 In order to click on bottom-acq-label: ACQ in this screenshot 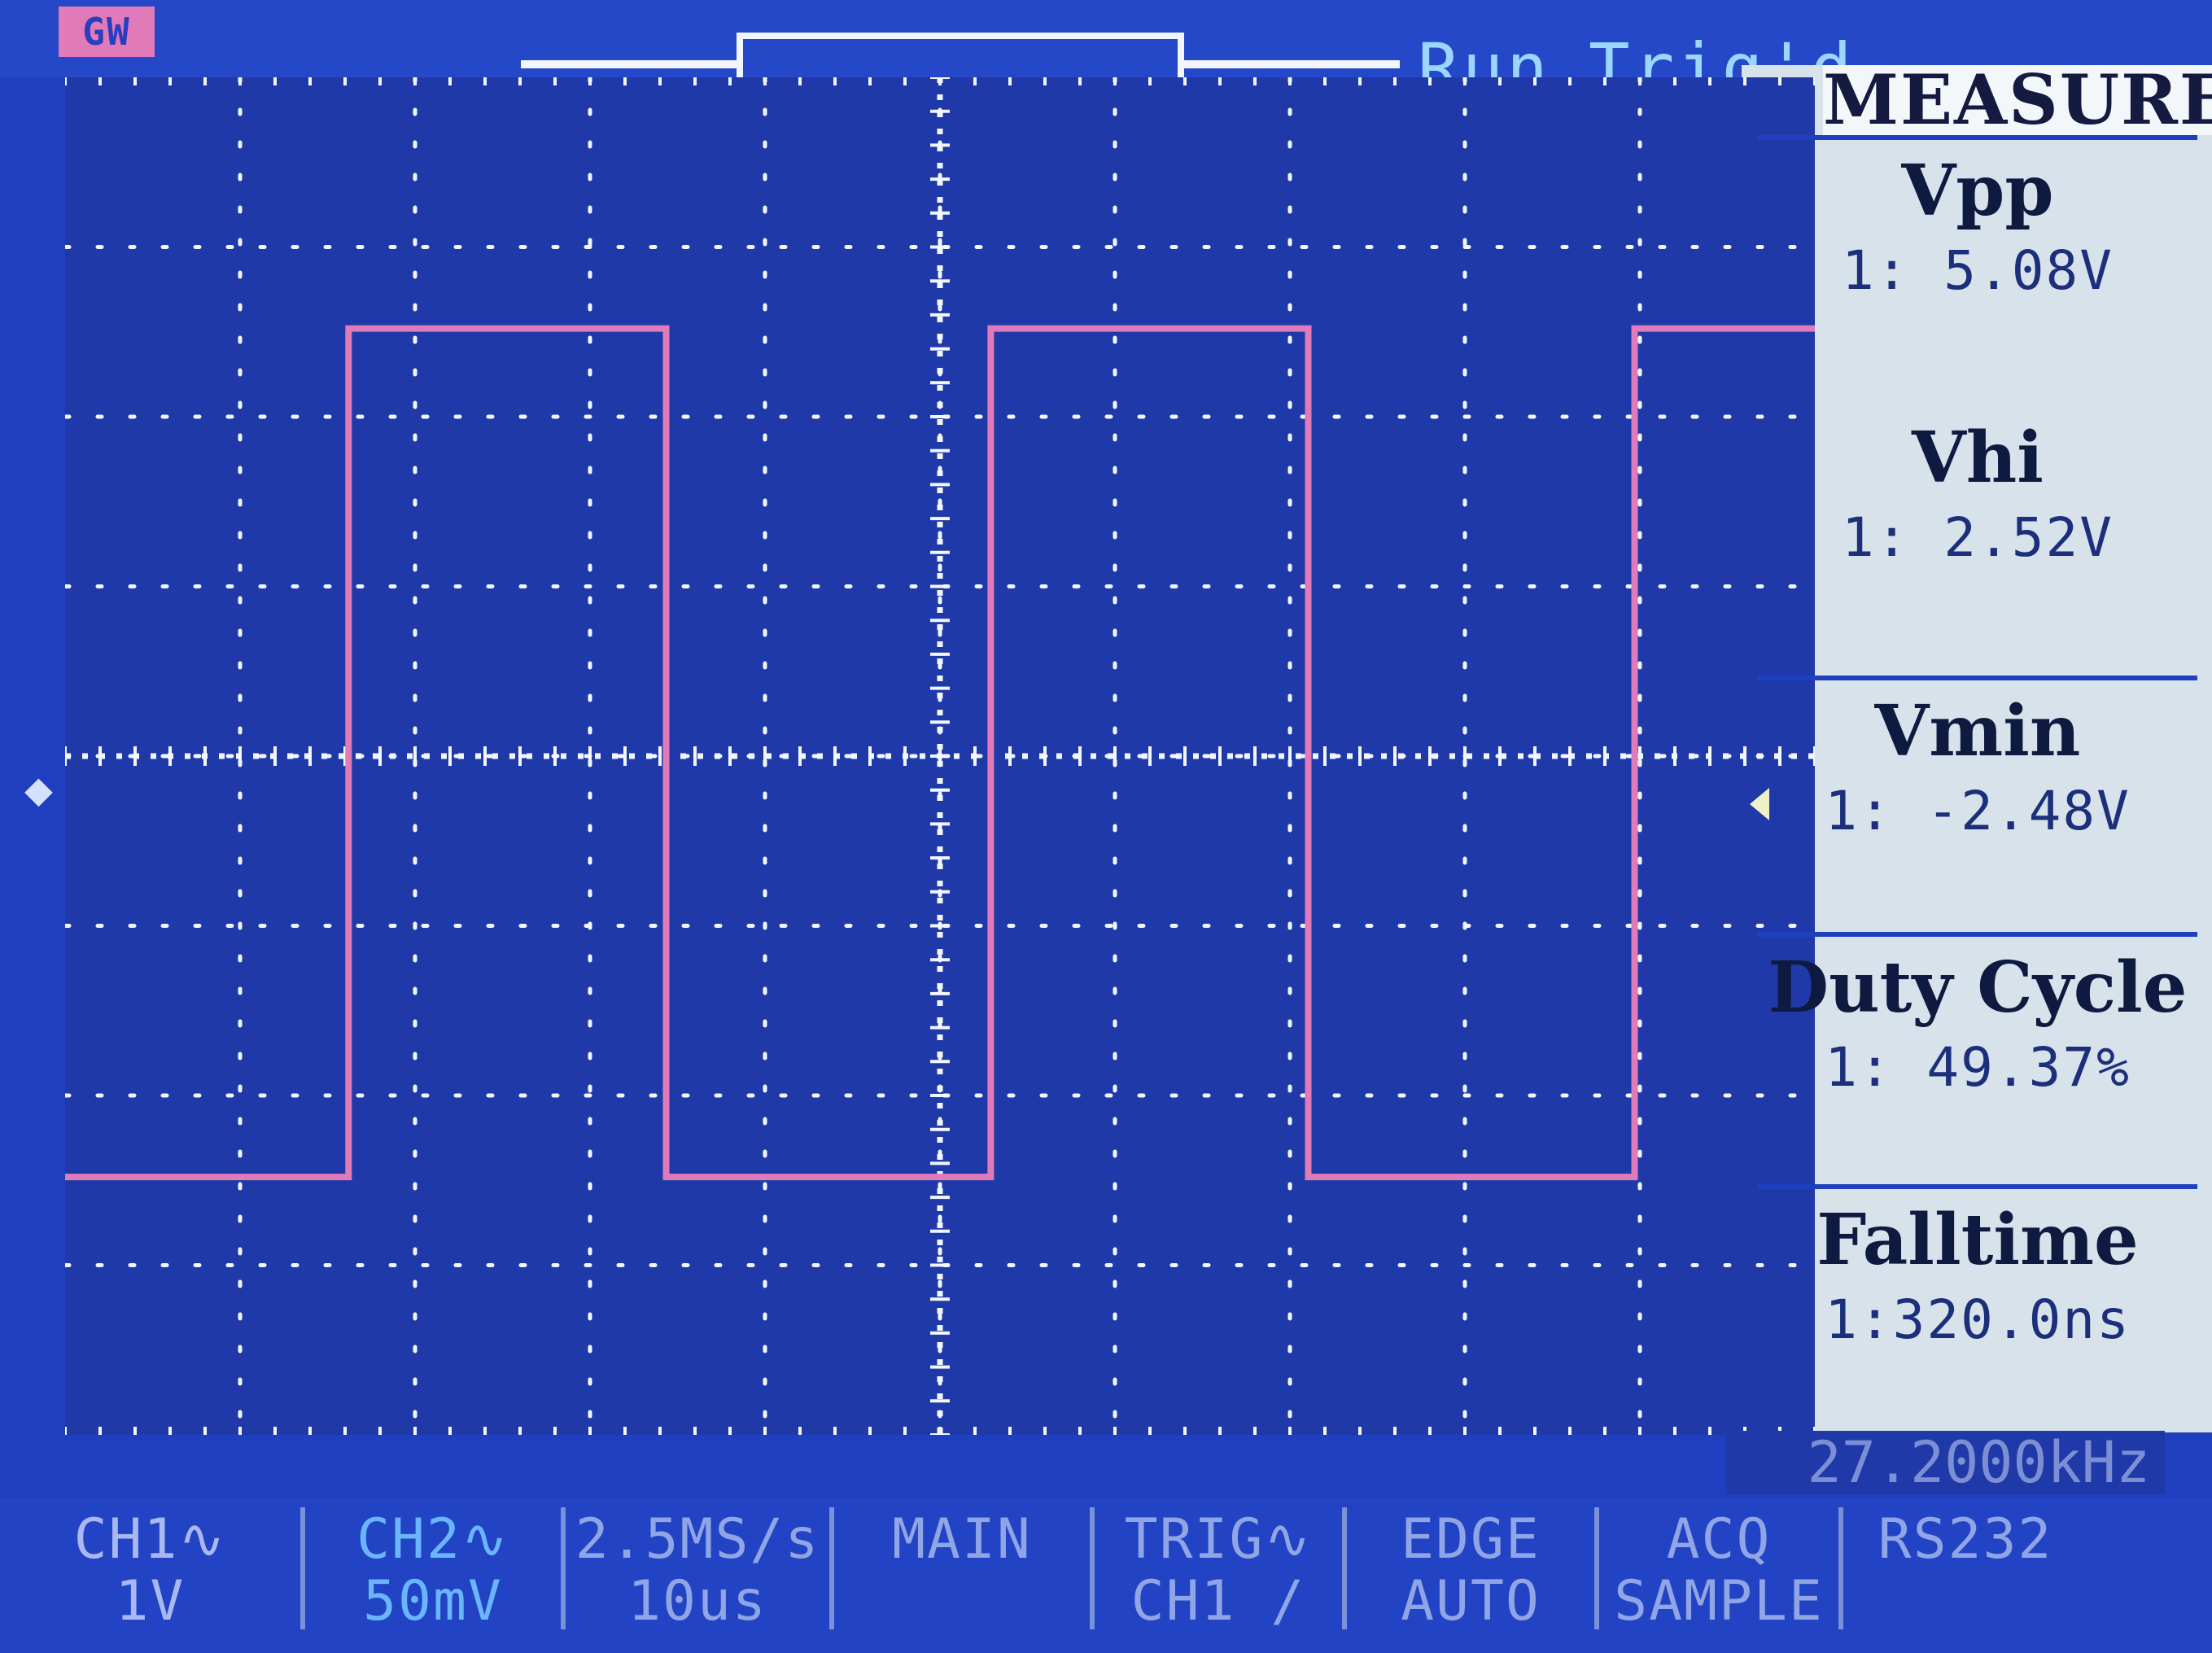, I will do `click(1719, 1540)`.